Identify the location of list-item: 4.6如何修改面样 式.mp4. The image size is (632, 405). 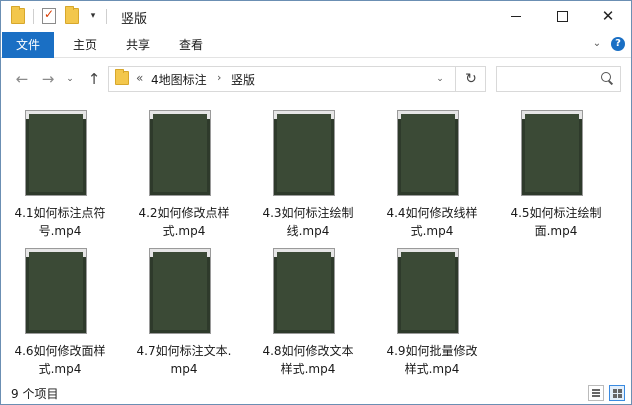
(60, 307).